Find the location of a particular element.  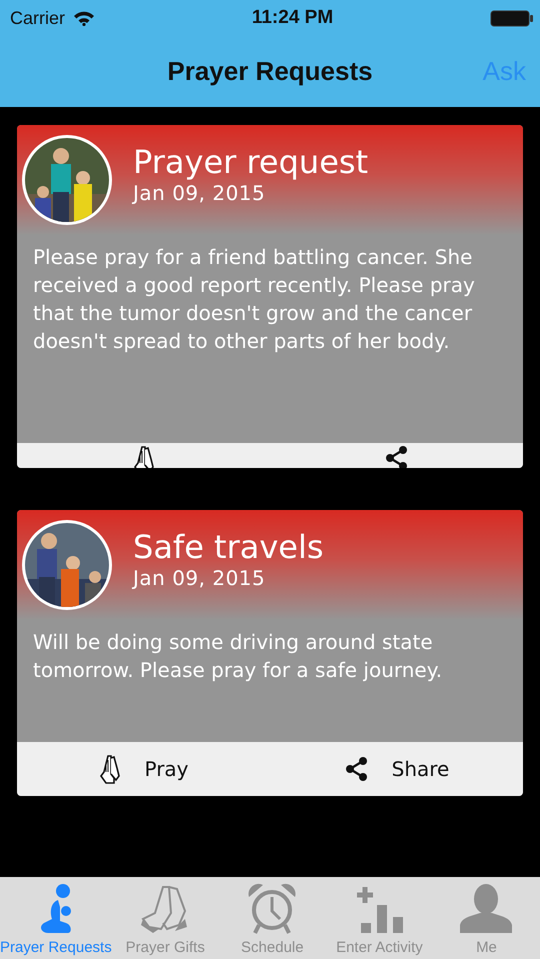

pray-button: Pray is located at coordinates (143, 769).